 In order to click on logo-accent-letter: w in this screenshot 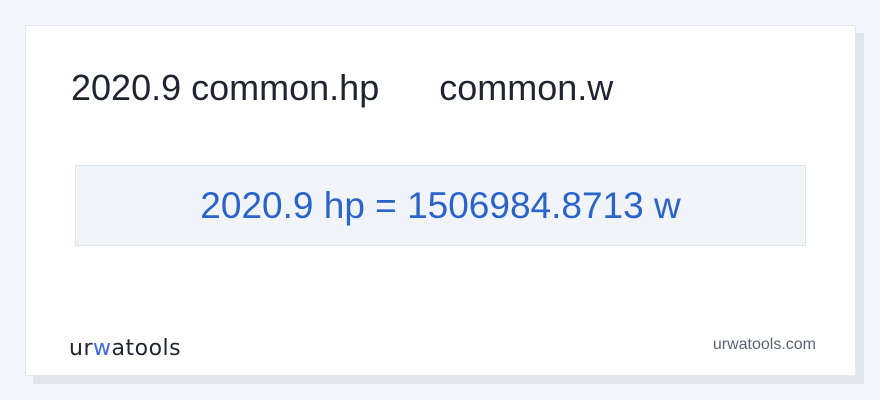, I will do `click(102, 348)`.